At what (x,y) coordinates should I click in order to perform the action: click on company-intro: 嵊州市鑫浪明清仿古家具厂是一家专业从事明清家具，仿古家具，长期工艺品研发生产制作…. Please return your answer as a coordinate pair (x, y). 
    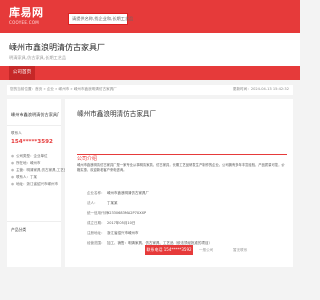
    Looking at the image, I should click on (181, 167).